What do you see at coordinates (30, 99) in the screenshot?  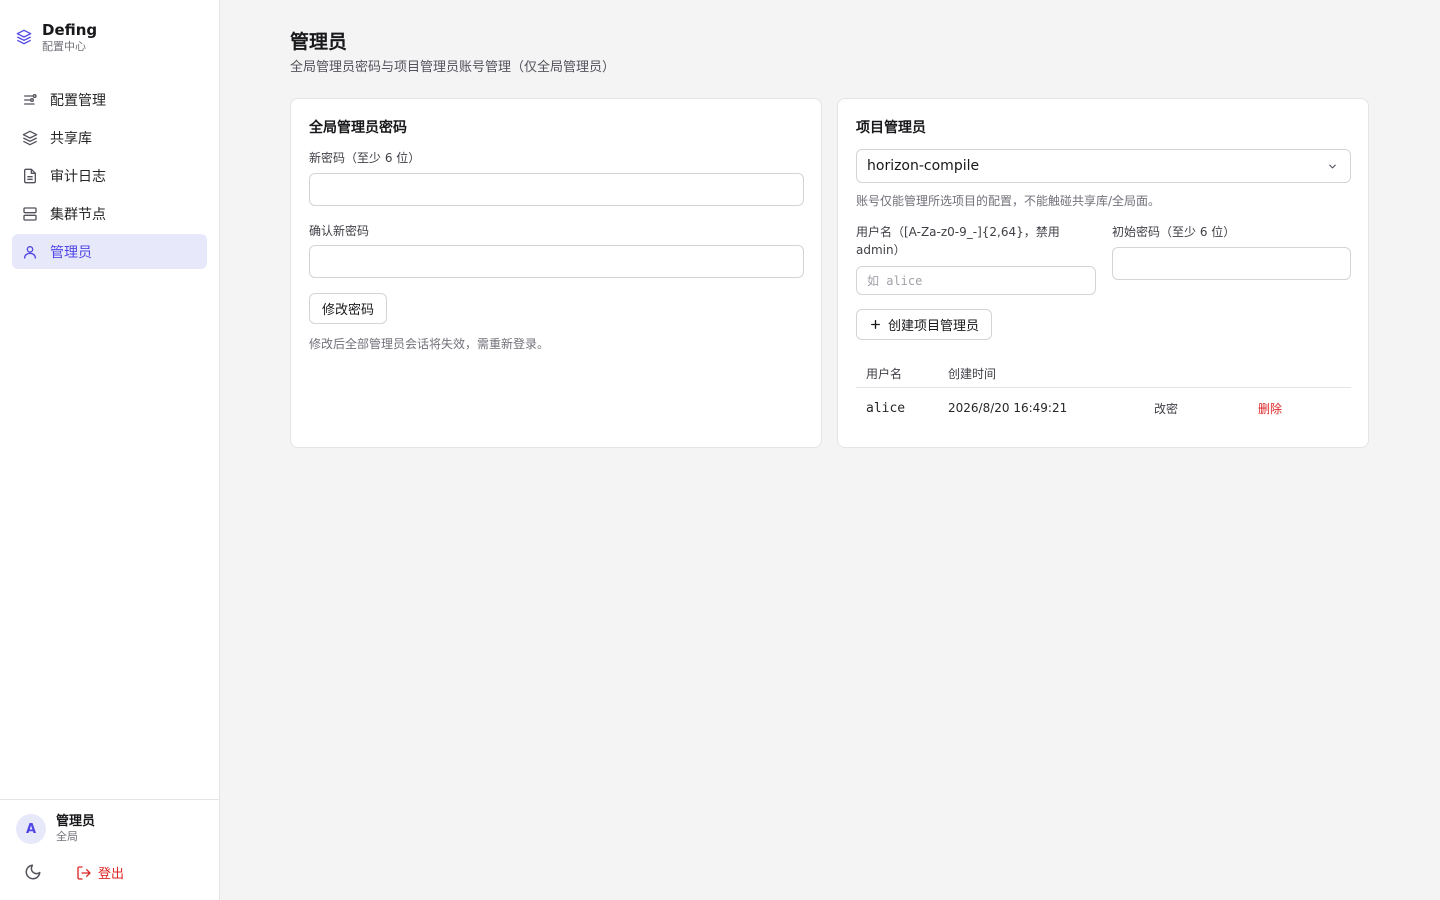 I see `sliders-icon` at bounding box center [30, 99].